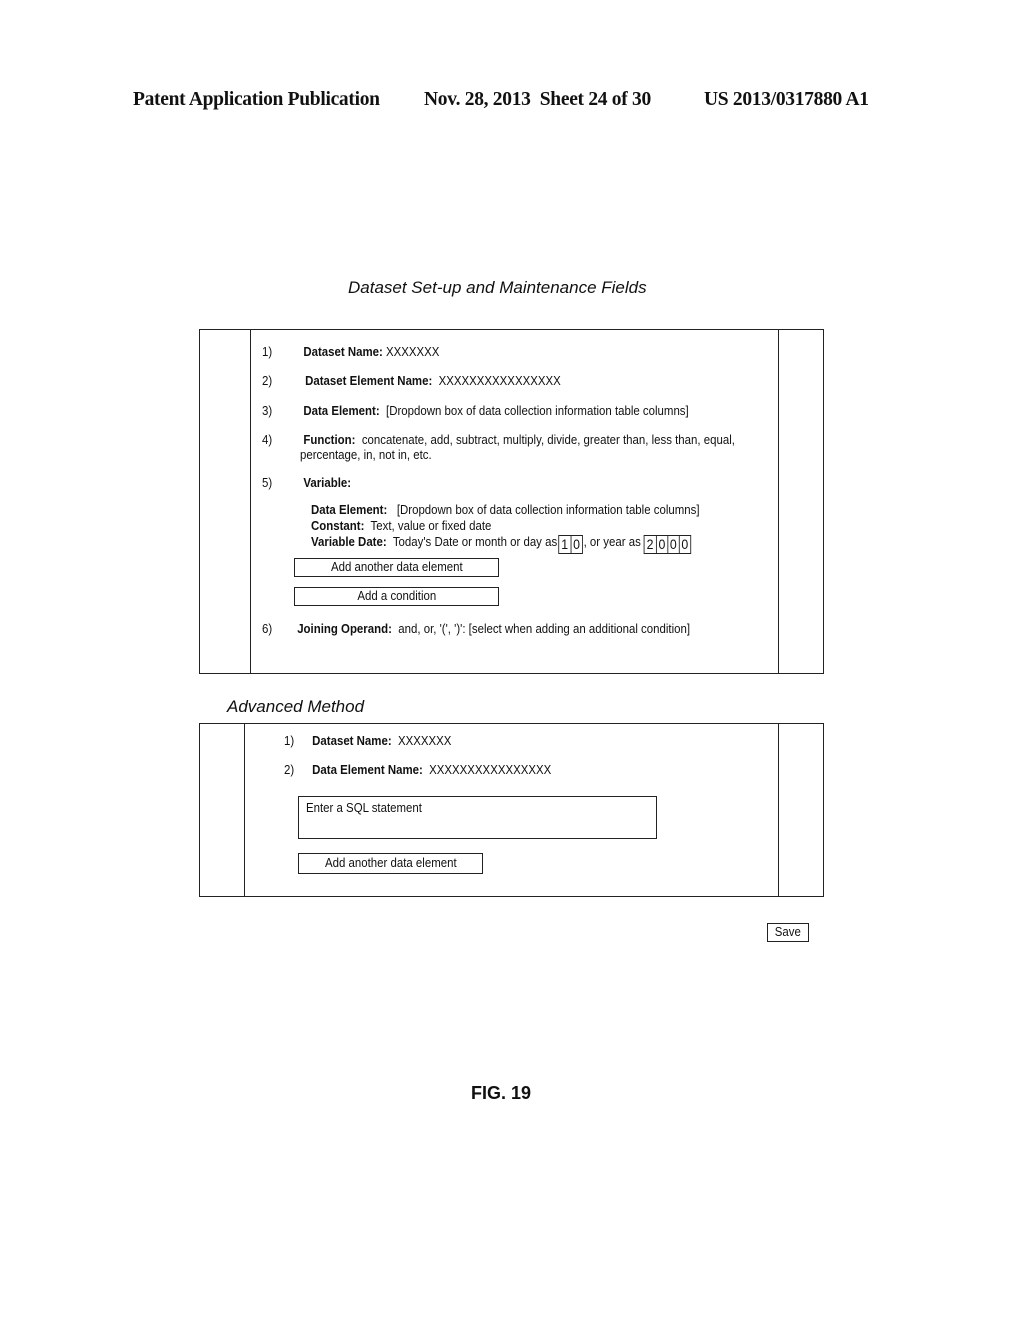  I want to click on field-label: Function:, so click(329, 439).